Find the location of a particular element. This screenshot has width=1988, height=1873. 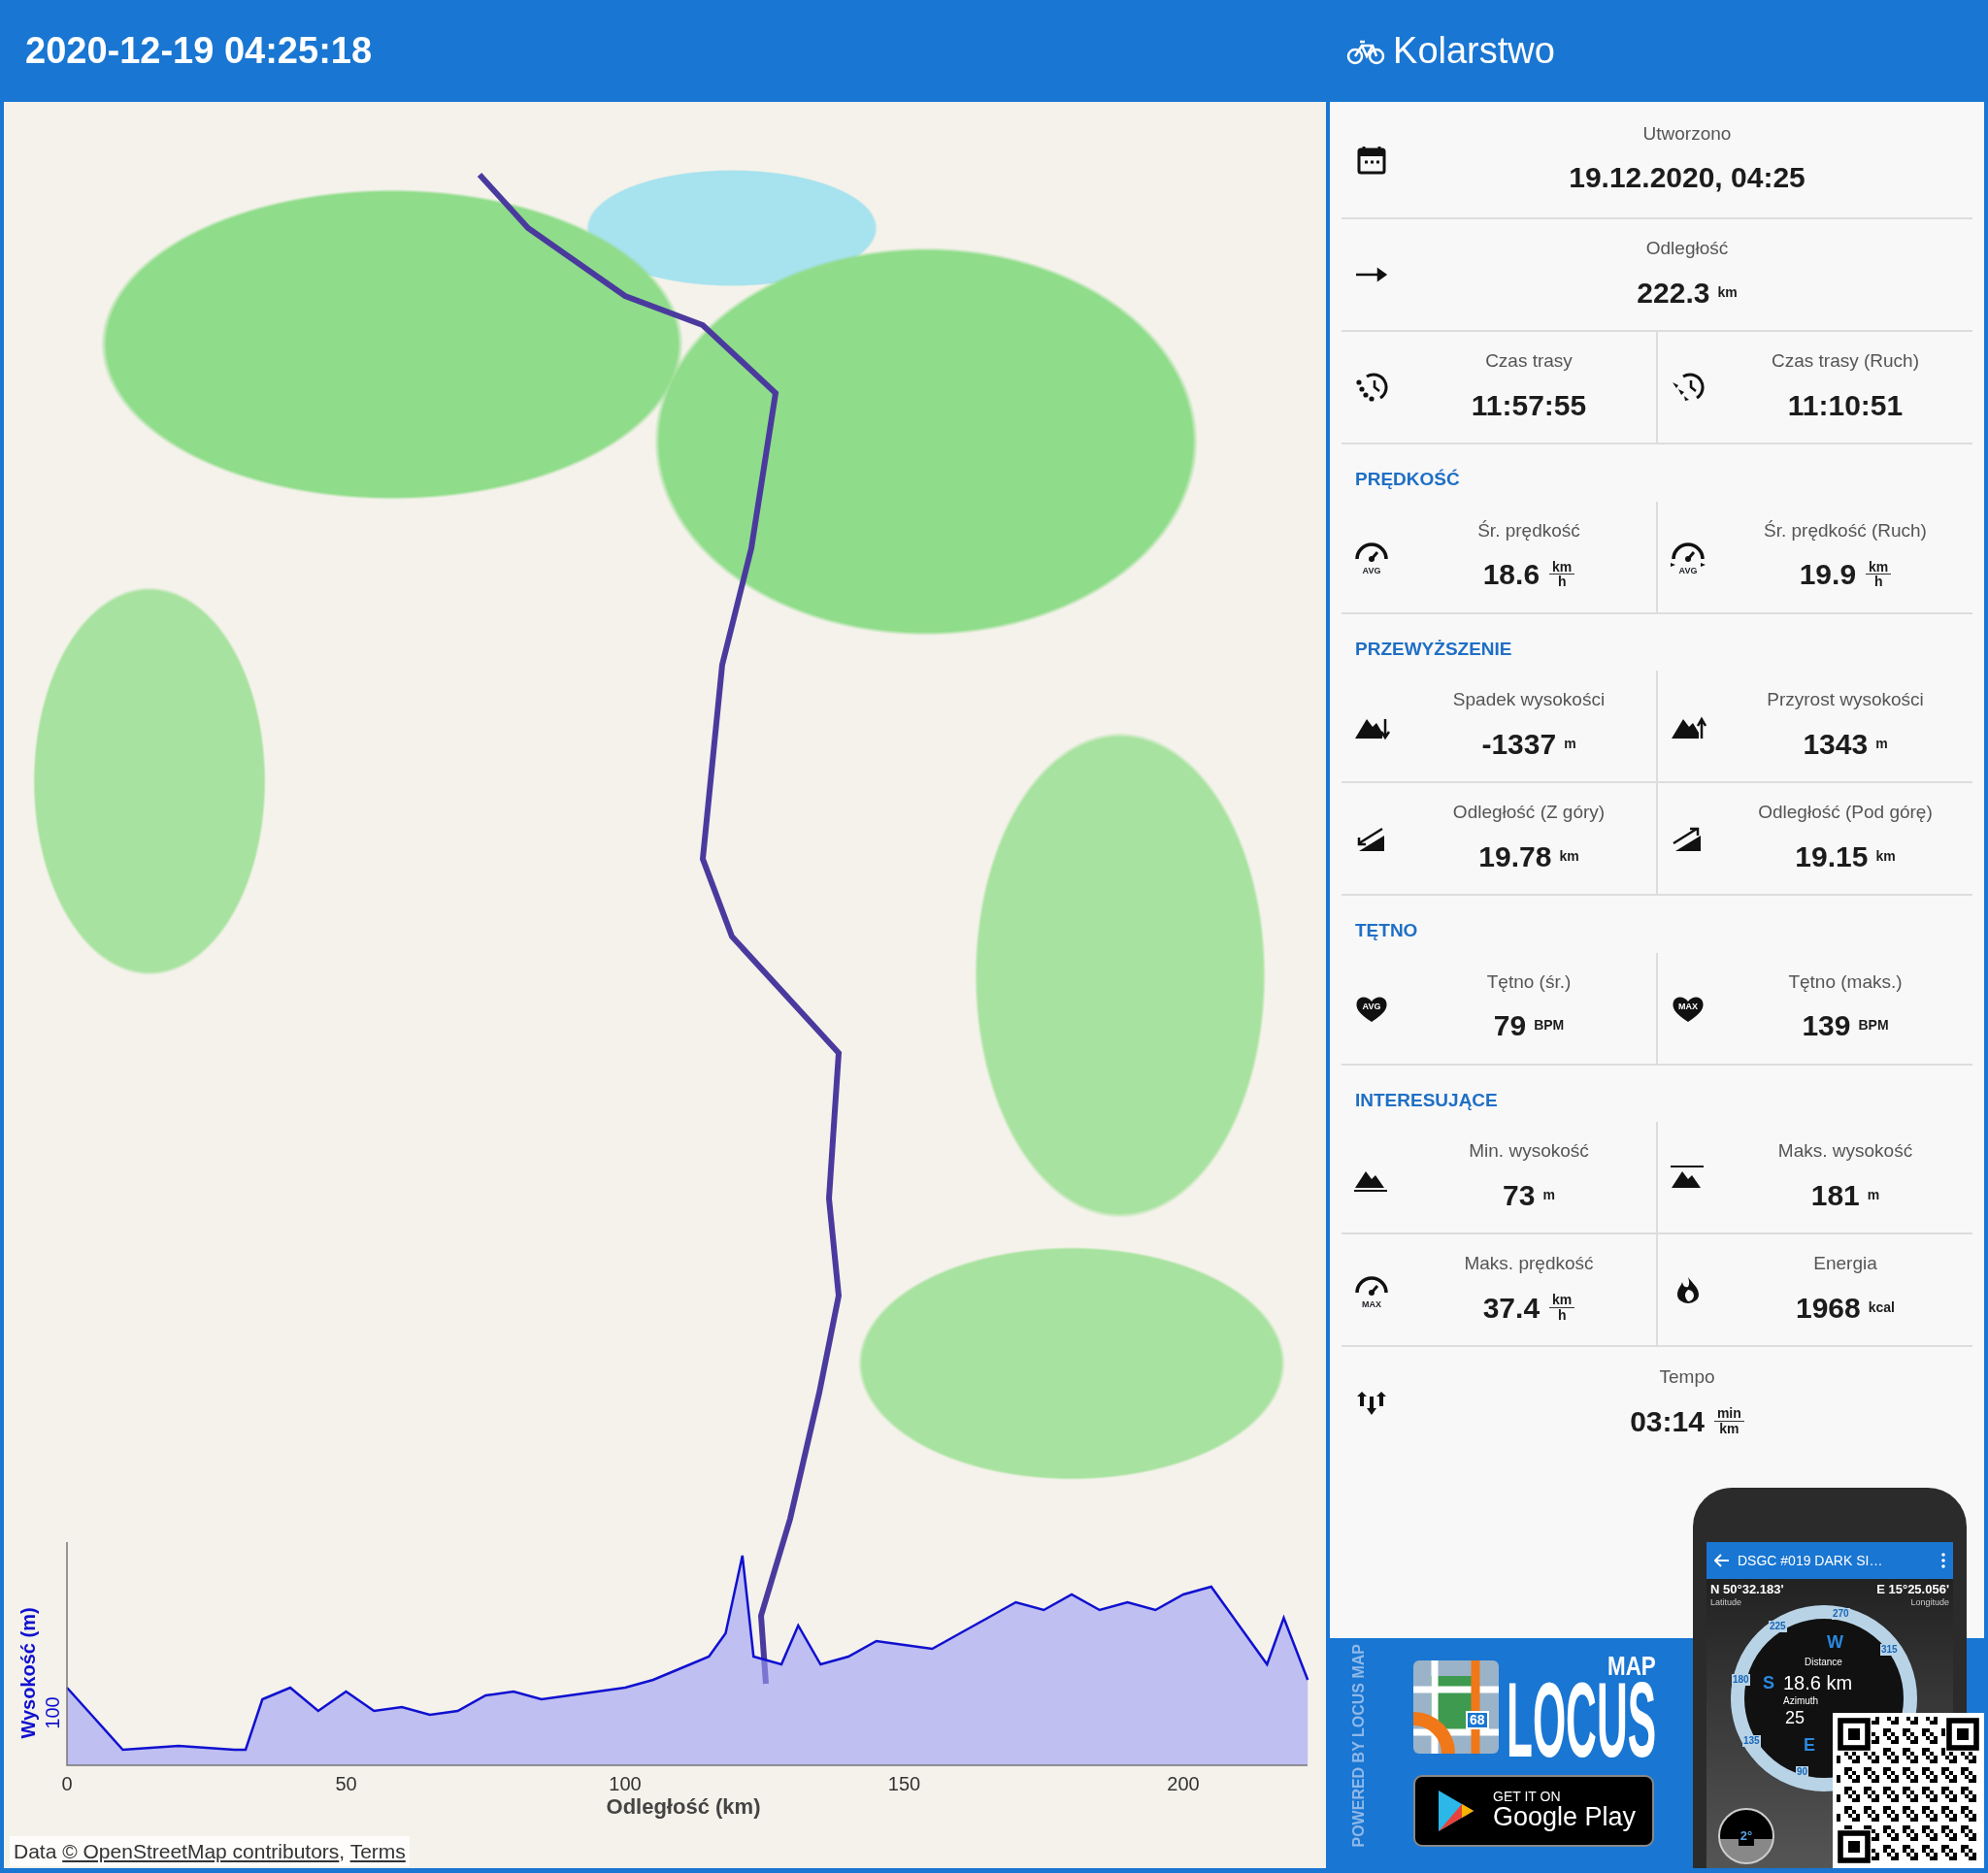

stat-value: 18.6 is located at coordinates (1511, 575).